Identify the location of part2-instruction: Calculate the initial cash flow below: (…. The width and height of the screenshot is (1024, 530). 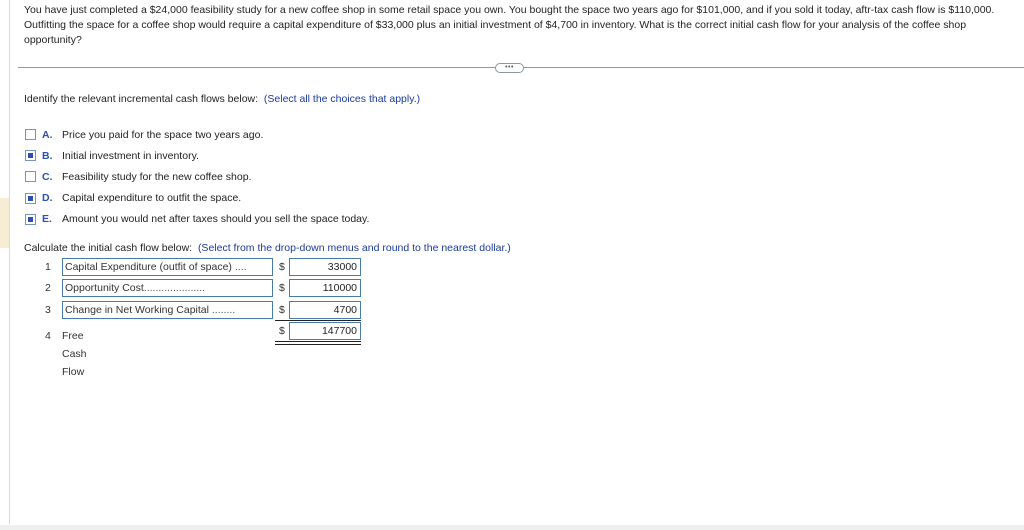
(267, 248).